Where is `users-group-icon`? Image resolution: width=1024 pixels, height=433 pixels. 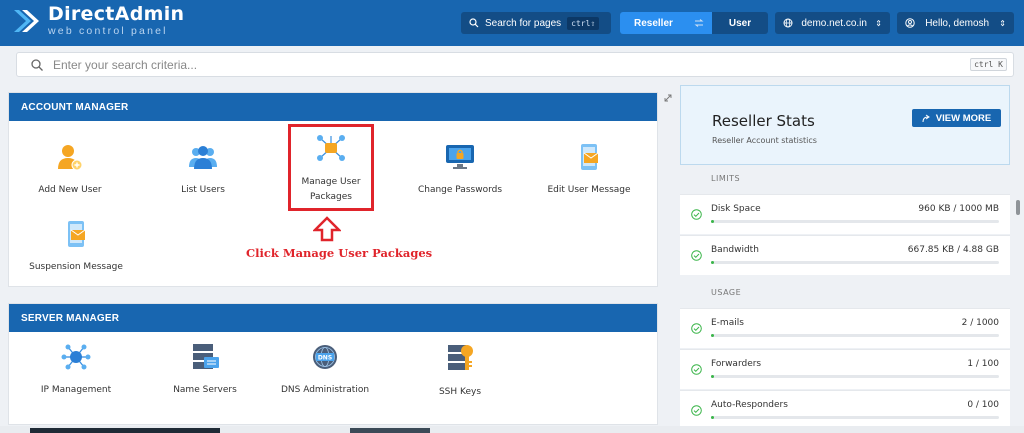 users-group-icon is located at coordinates (203, 157).